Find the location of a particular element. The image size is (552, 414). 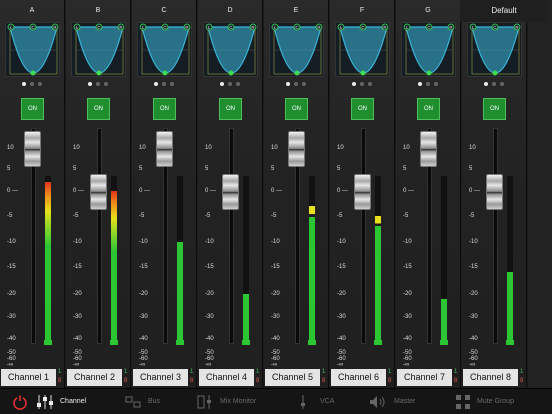

channel-name: Channel 4 is located at coordinates (226, 377).